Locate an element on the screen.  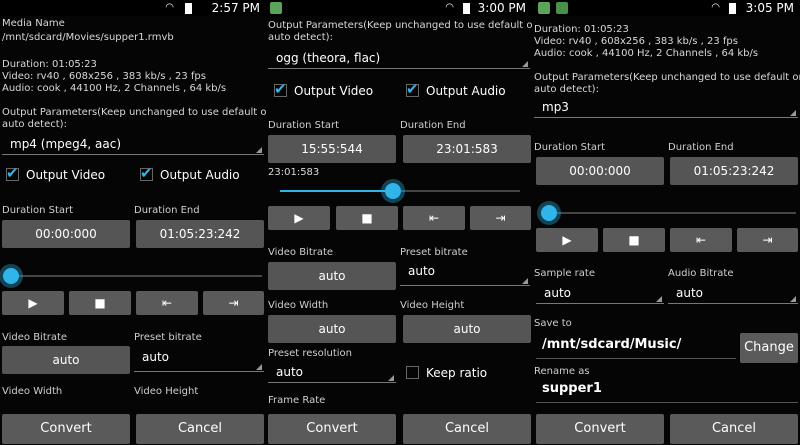
keep-ratio-checkbox: Keep ratio is located at coordinates (446, 373).